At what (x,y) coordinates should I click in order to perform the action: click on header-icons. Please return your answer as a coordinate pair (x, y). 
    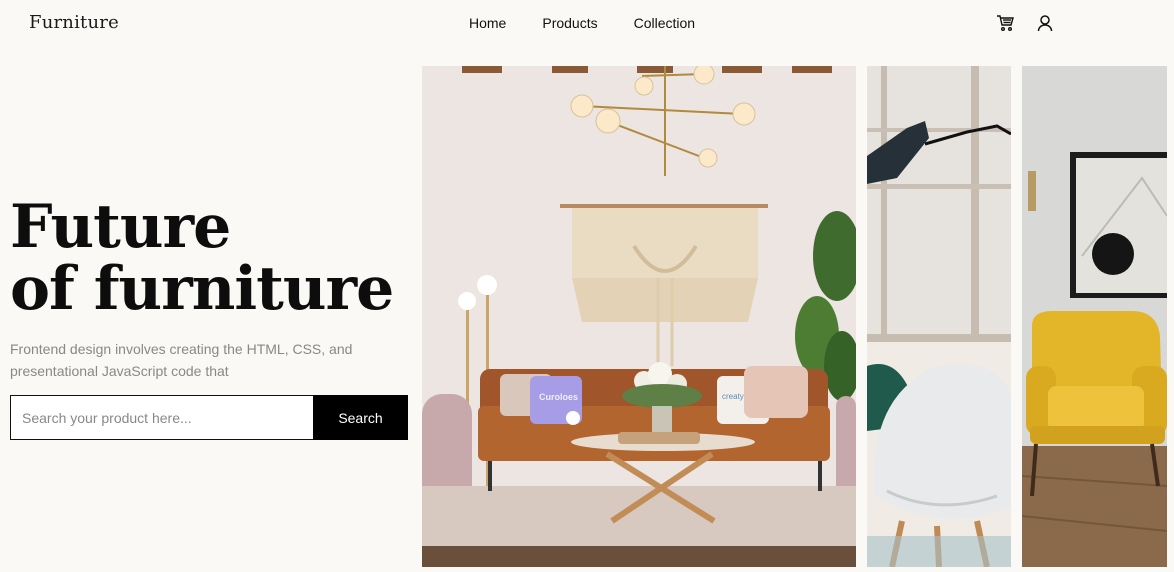
    Looking at the image, I should click on (1025, 23).